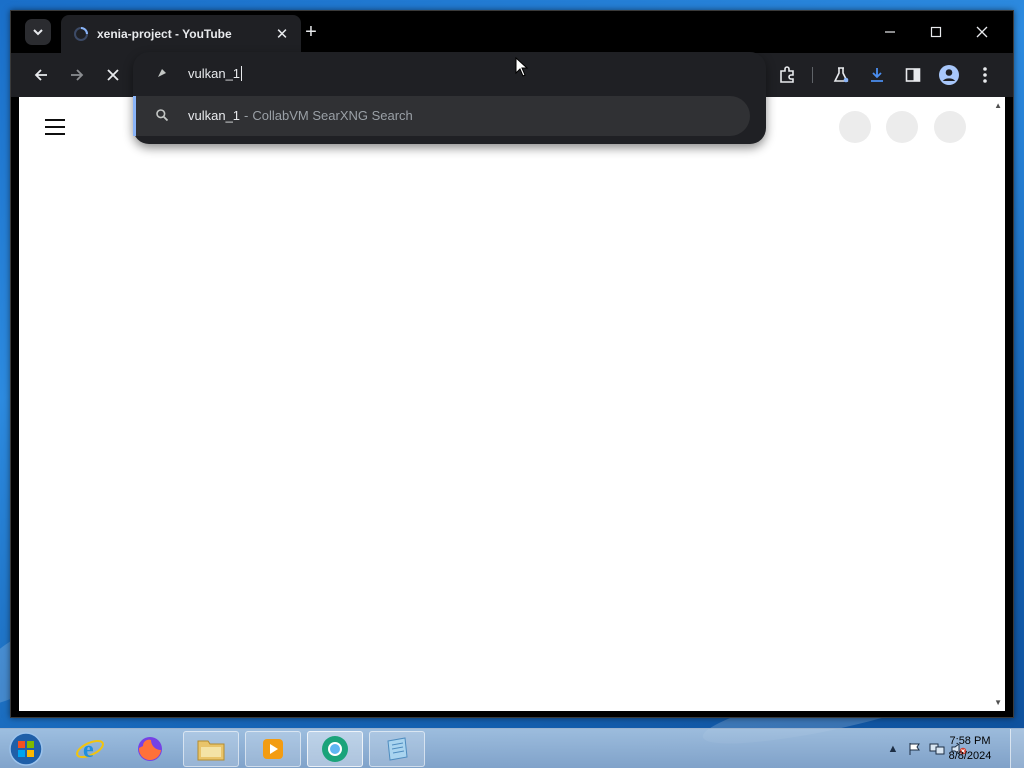 The width and height of the screenshot is (1024, 768). I want to click on text-caret, so click(242, 73).